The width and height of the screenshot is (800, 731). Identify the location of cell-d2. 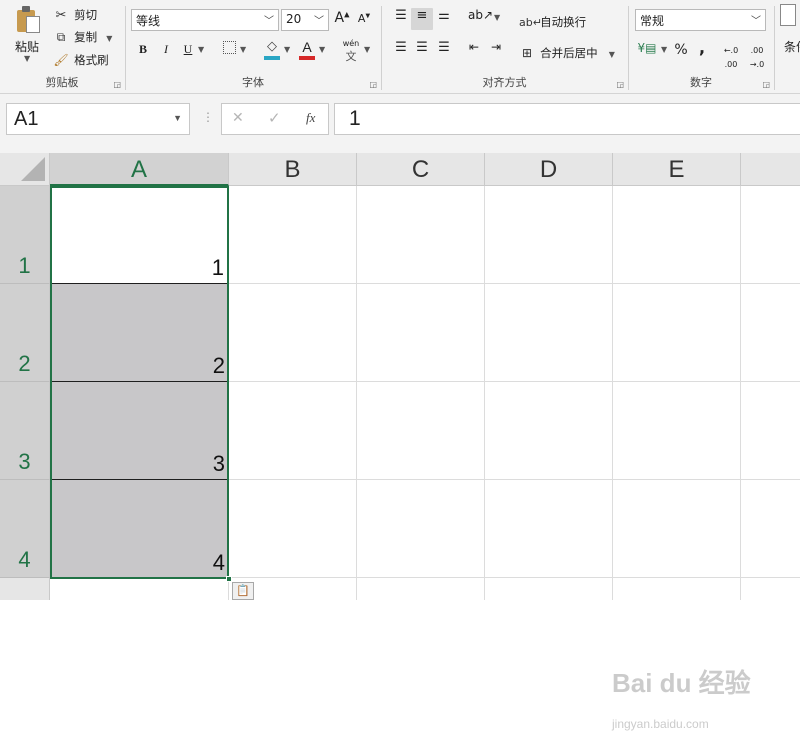
(549, 333).